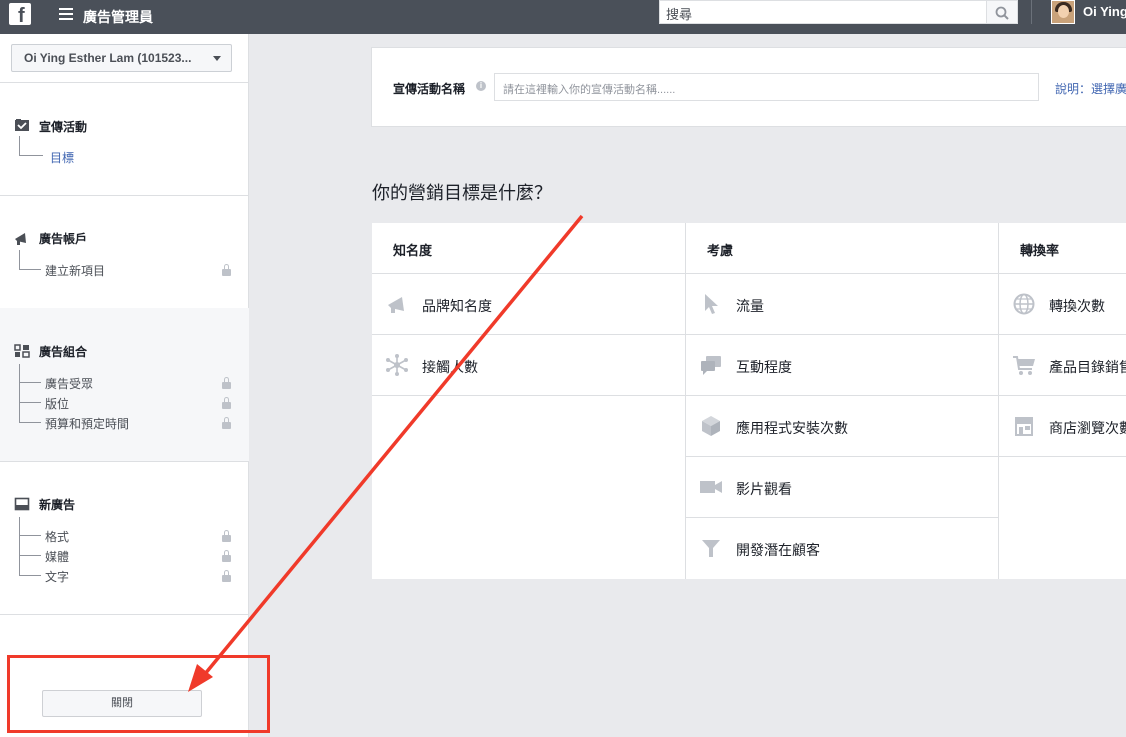  What do you see at coordinates (711, 487) in the screenshot?
I see `video-camera-icon` at bounding box center [711, 487].